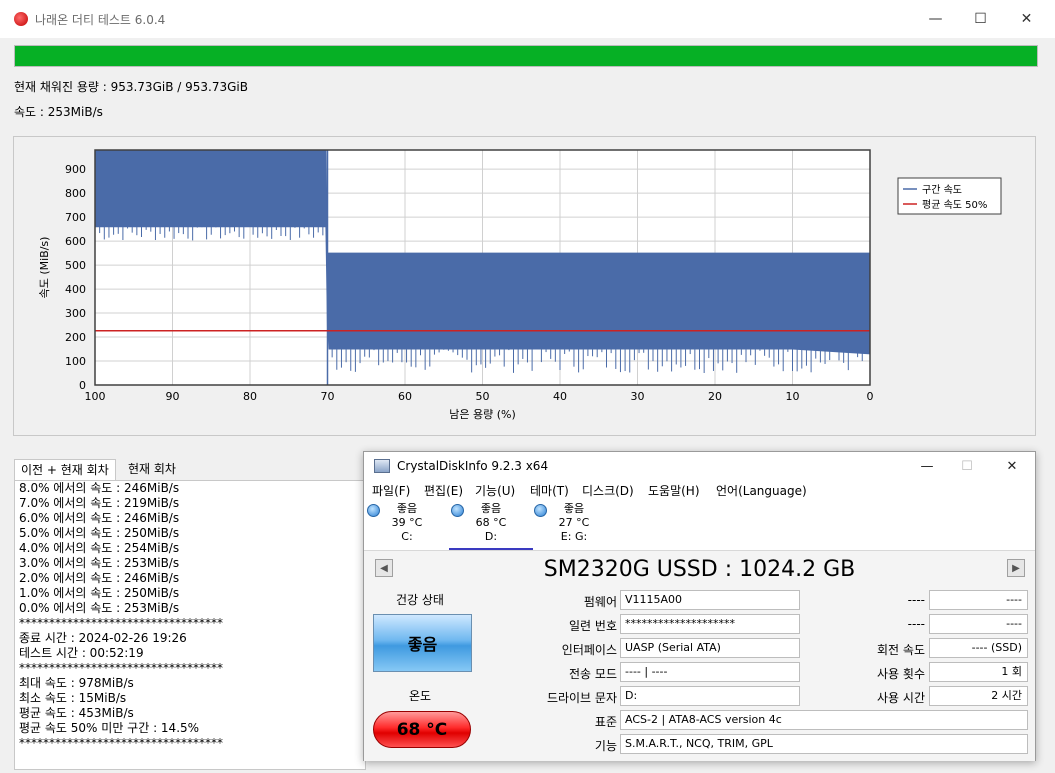  Describe the element at coordinates (793, 396) in the screenshot. I see `x-tick-label: 10` at that location.